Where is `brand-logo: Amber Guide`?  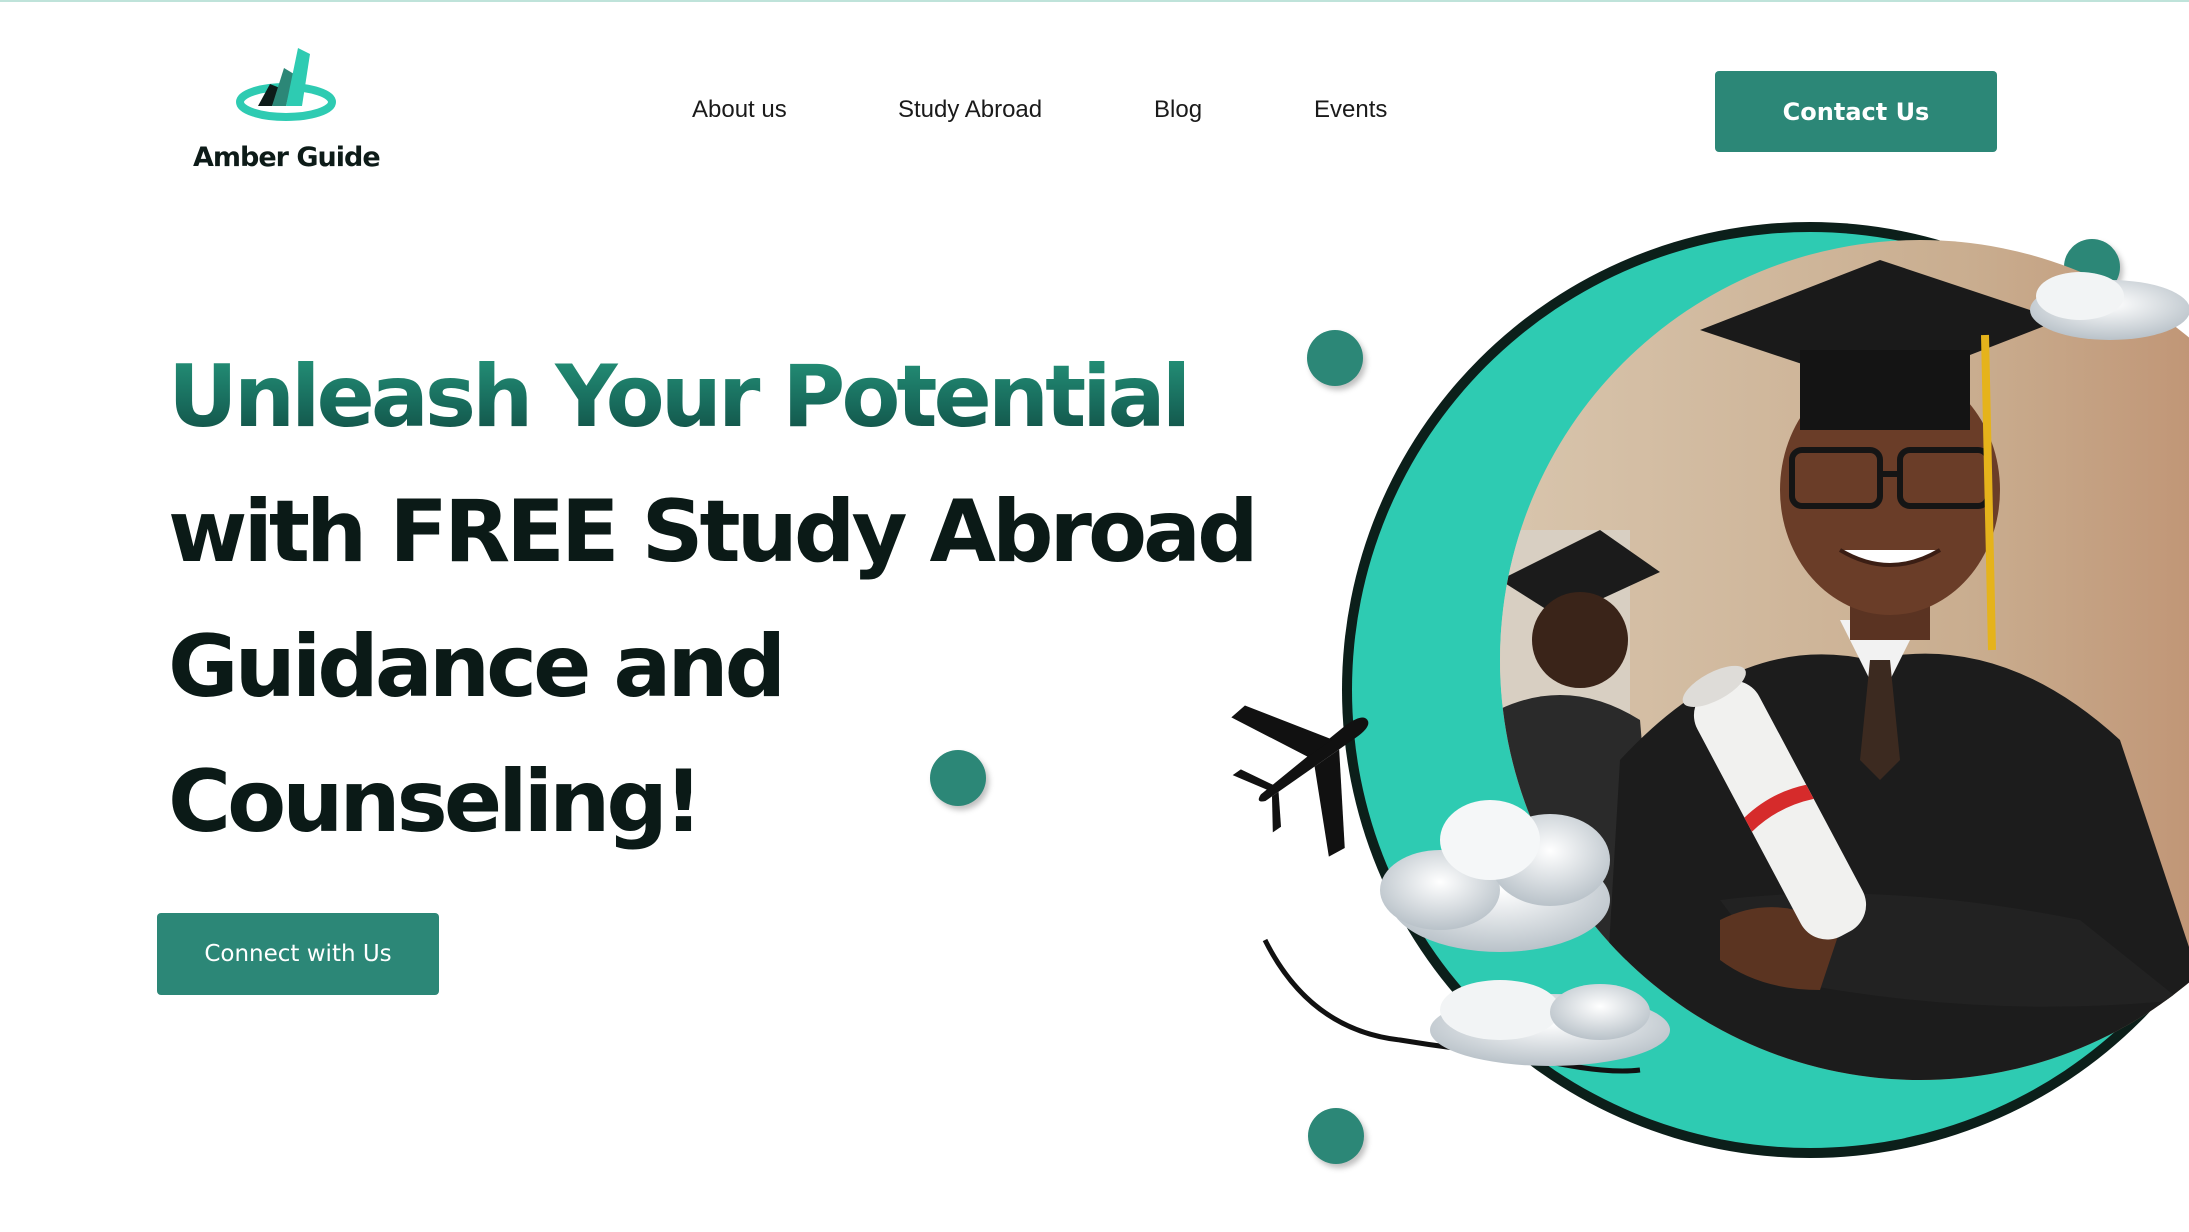
brand-logo: Amber Guide is located at coordinates (286, 114).